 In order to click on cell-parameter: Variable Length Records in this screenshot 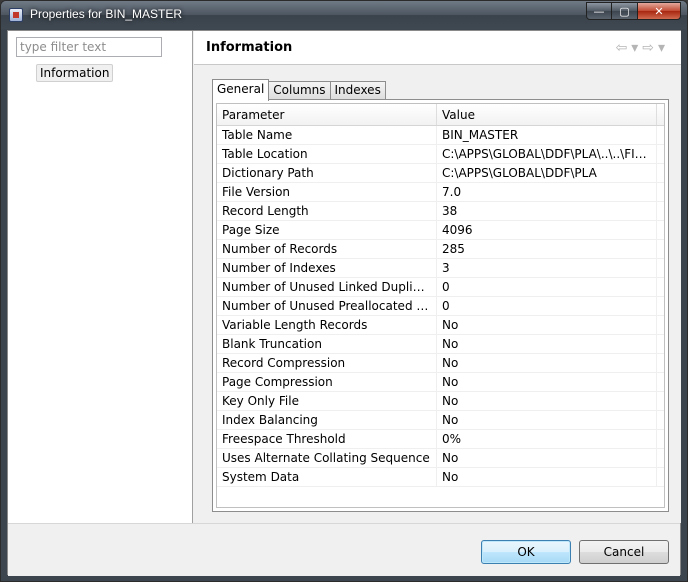, I will do `click(327, 325)`.